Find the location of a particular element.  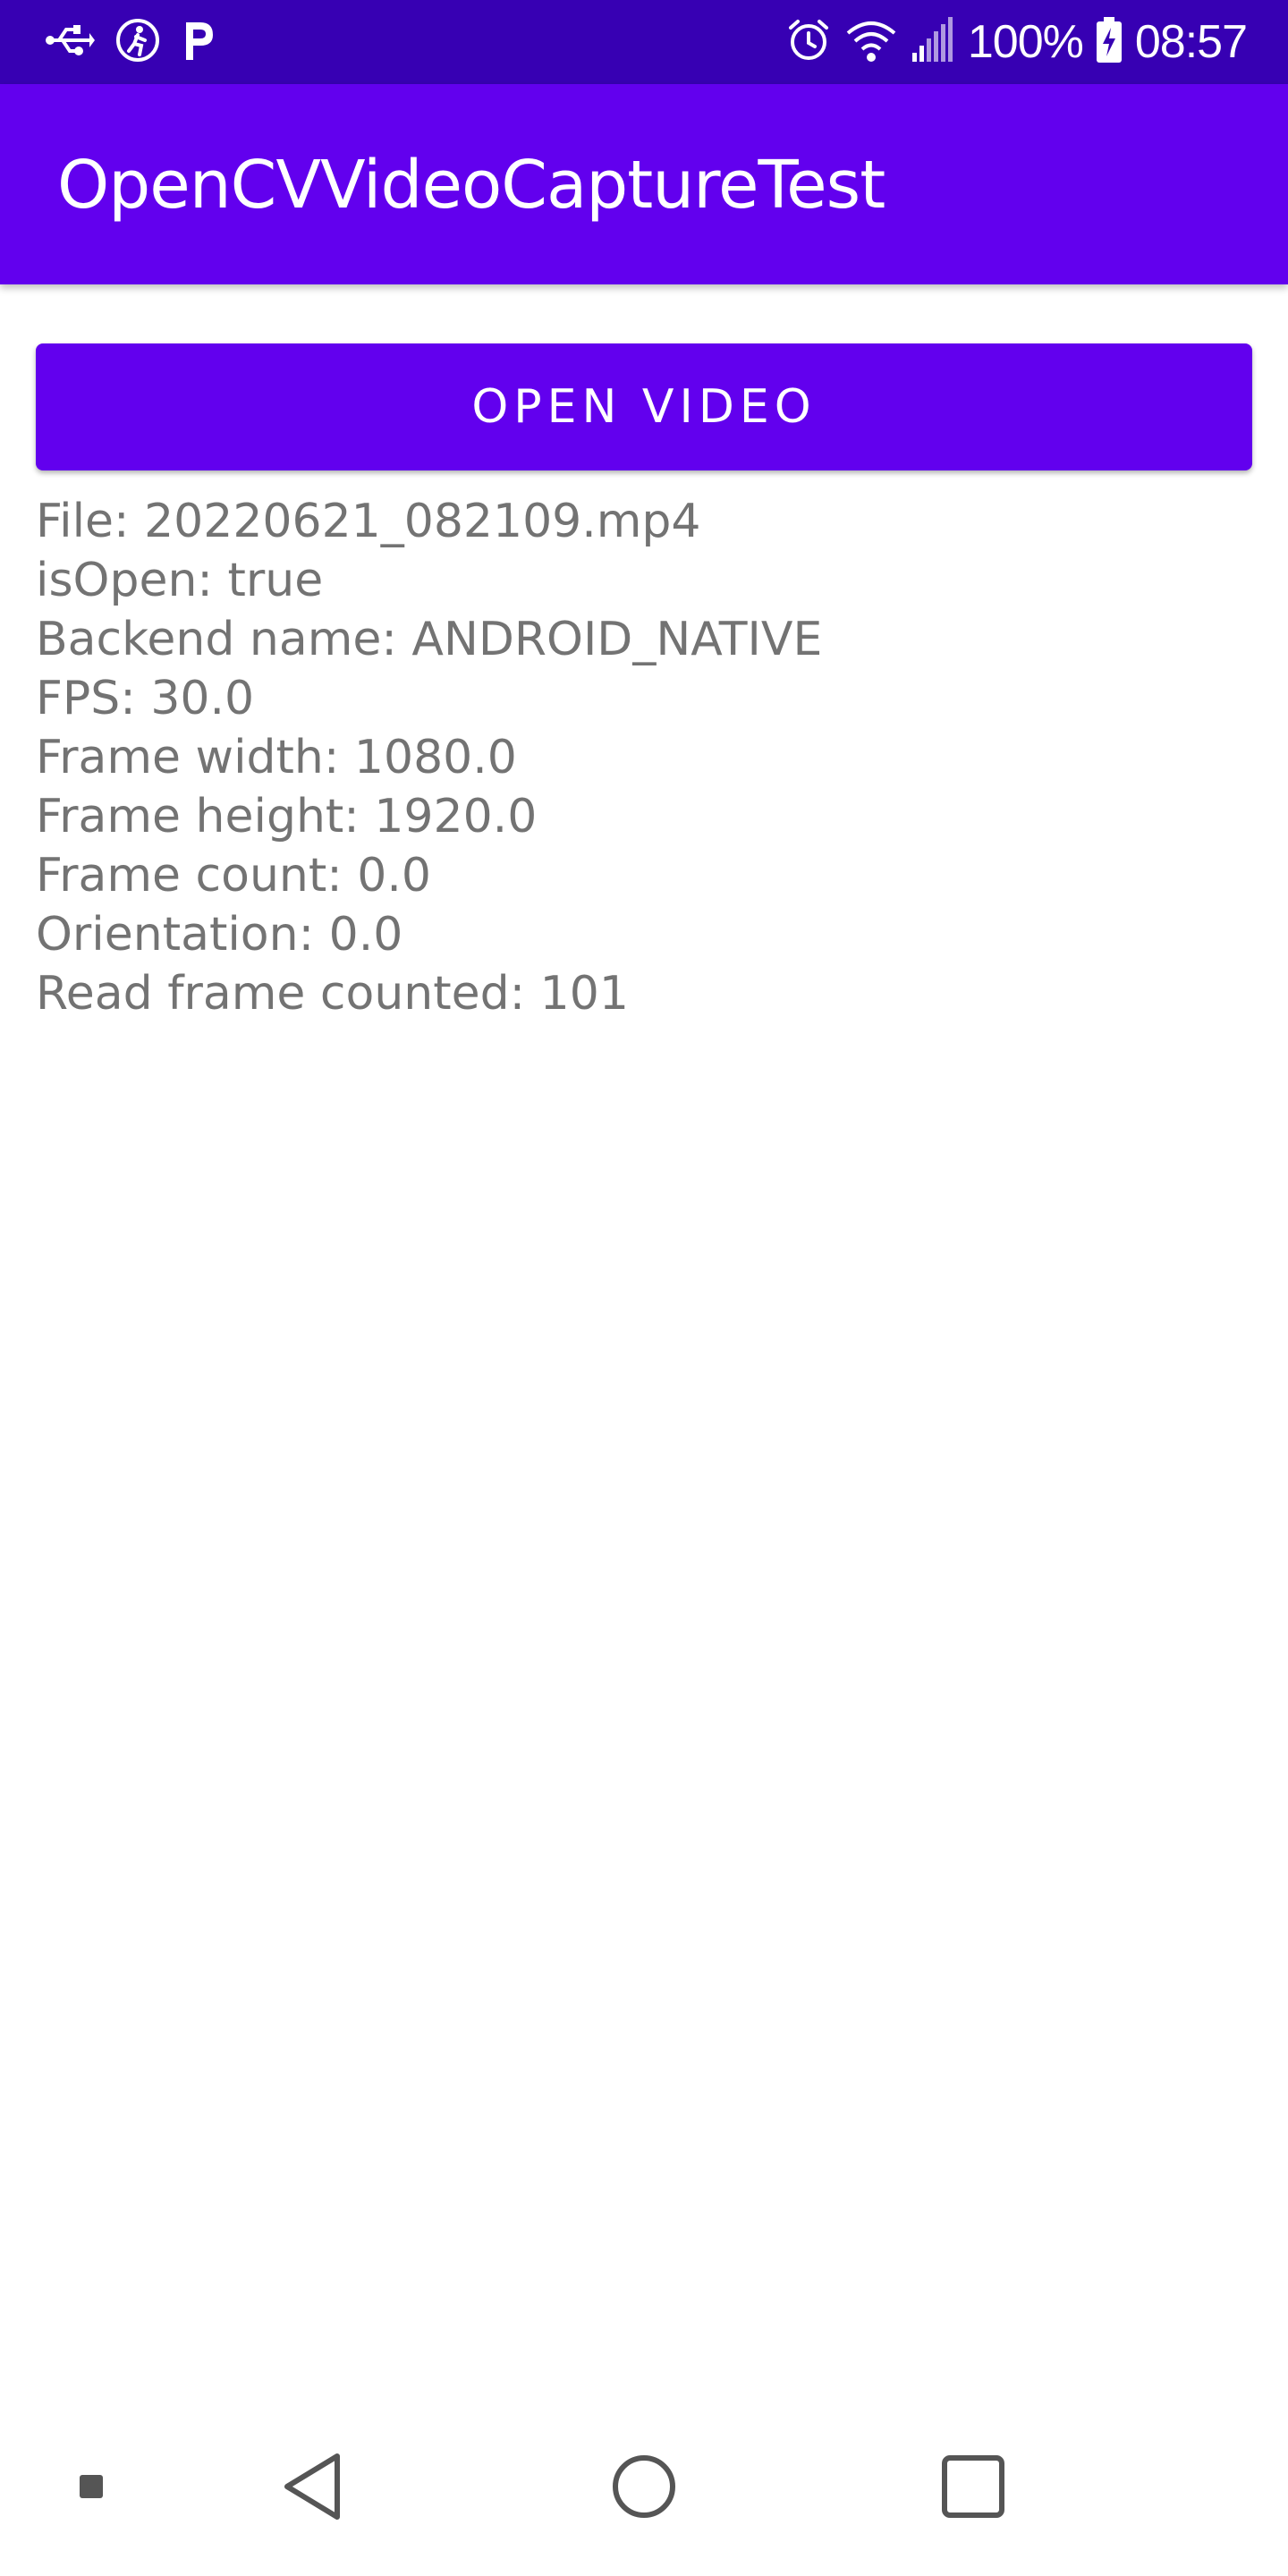

parking-icon is located at coordinates (198, 42).